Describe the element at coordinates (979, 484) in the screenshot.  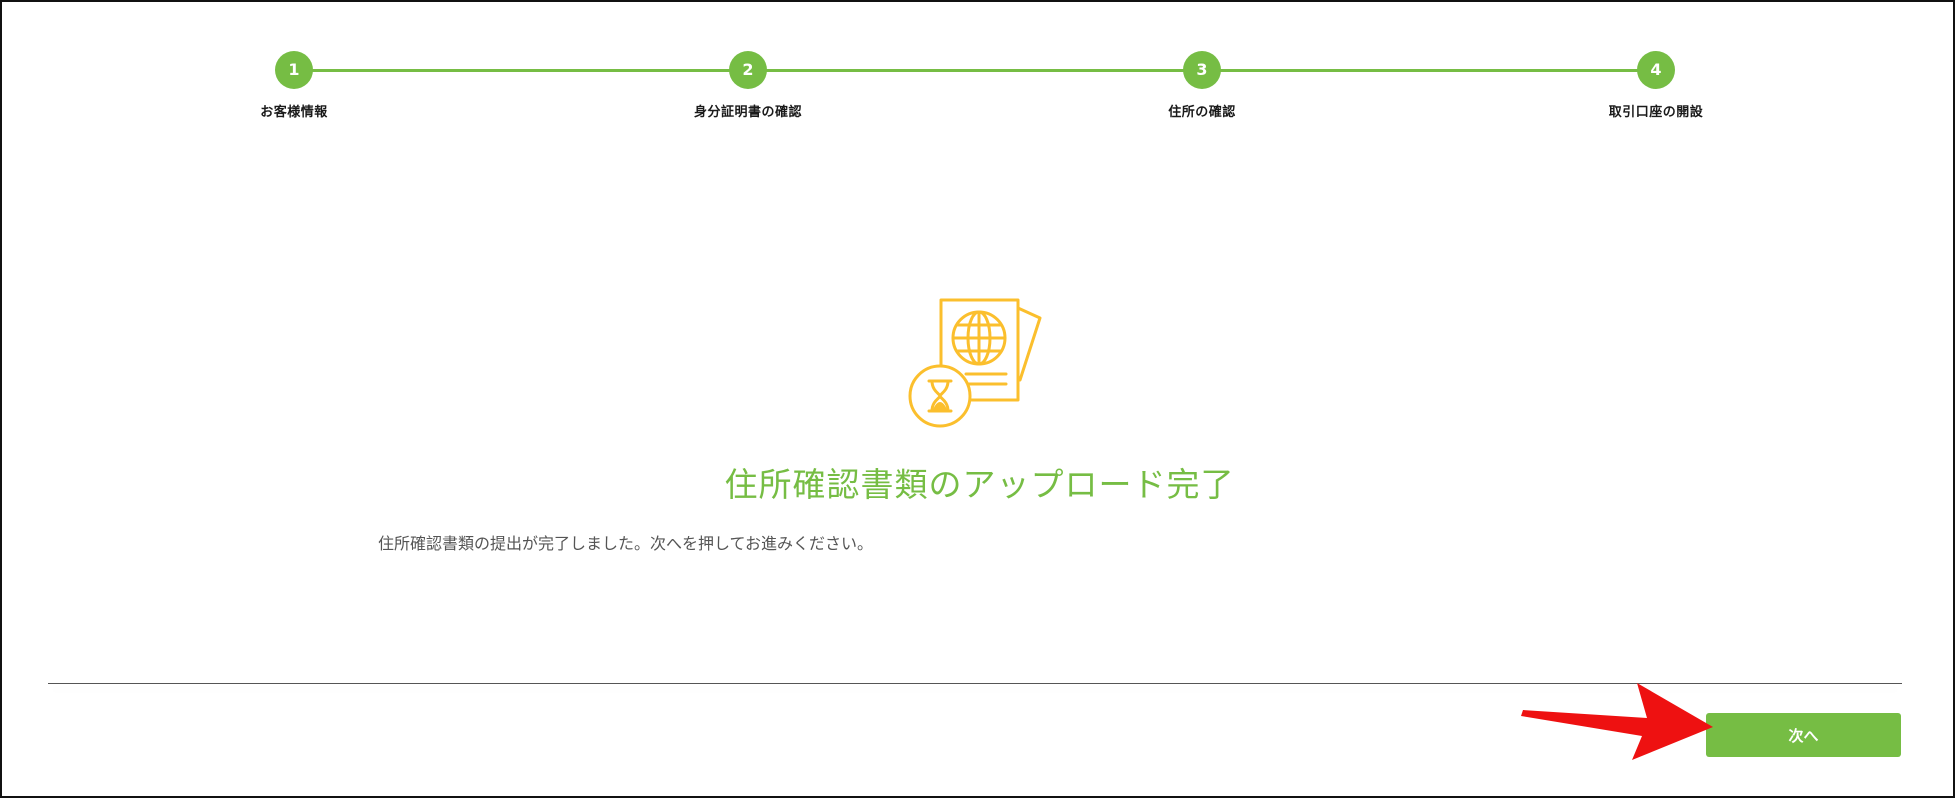
I see `page-title: 住所確認書類のアップロード完了` at that location.